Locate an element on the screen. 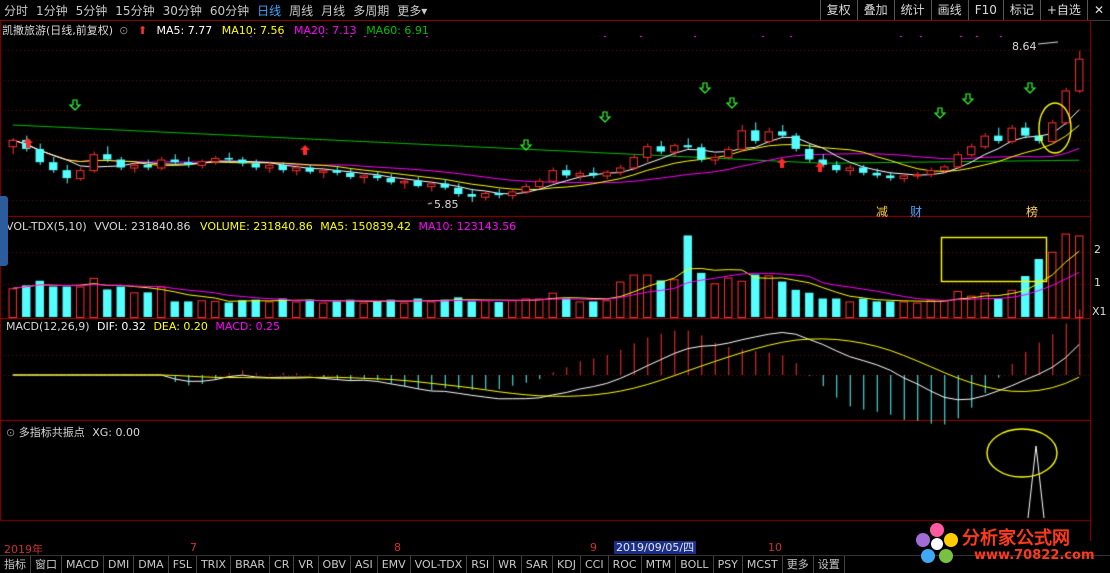 This screenshot has width=1110, height=573. toolbar-action-5: 标记 is located at coordinates (1021, 10).